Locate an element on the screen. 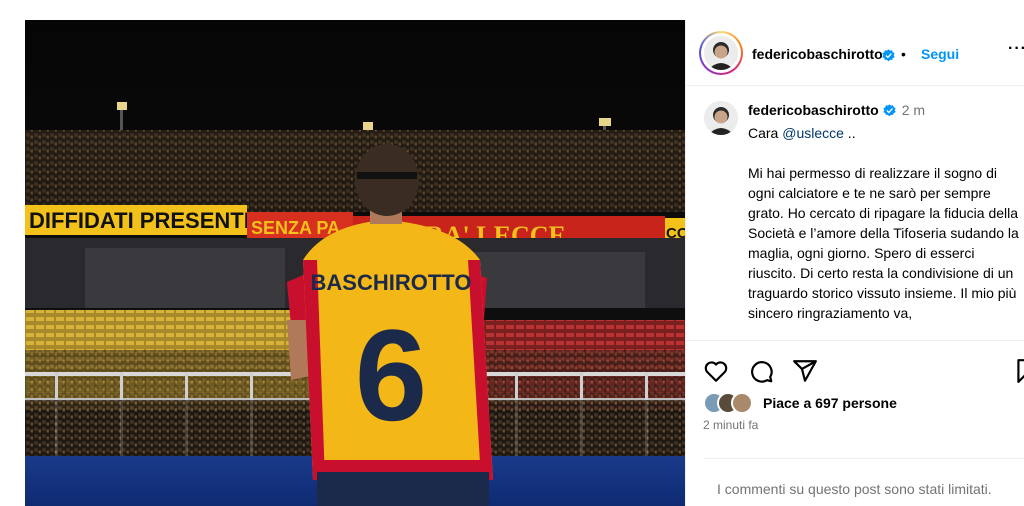  liker-avatars is located at coordinates (731, 403).